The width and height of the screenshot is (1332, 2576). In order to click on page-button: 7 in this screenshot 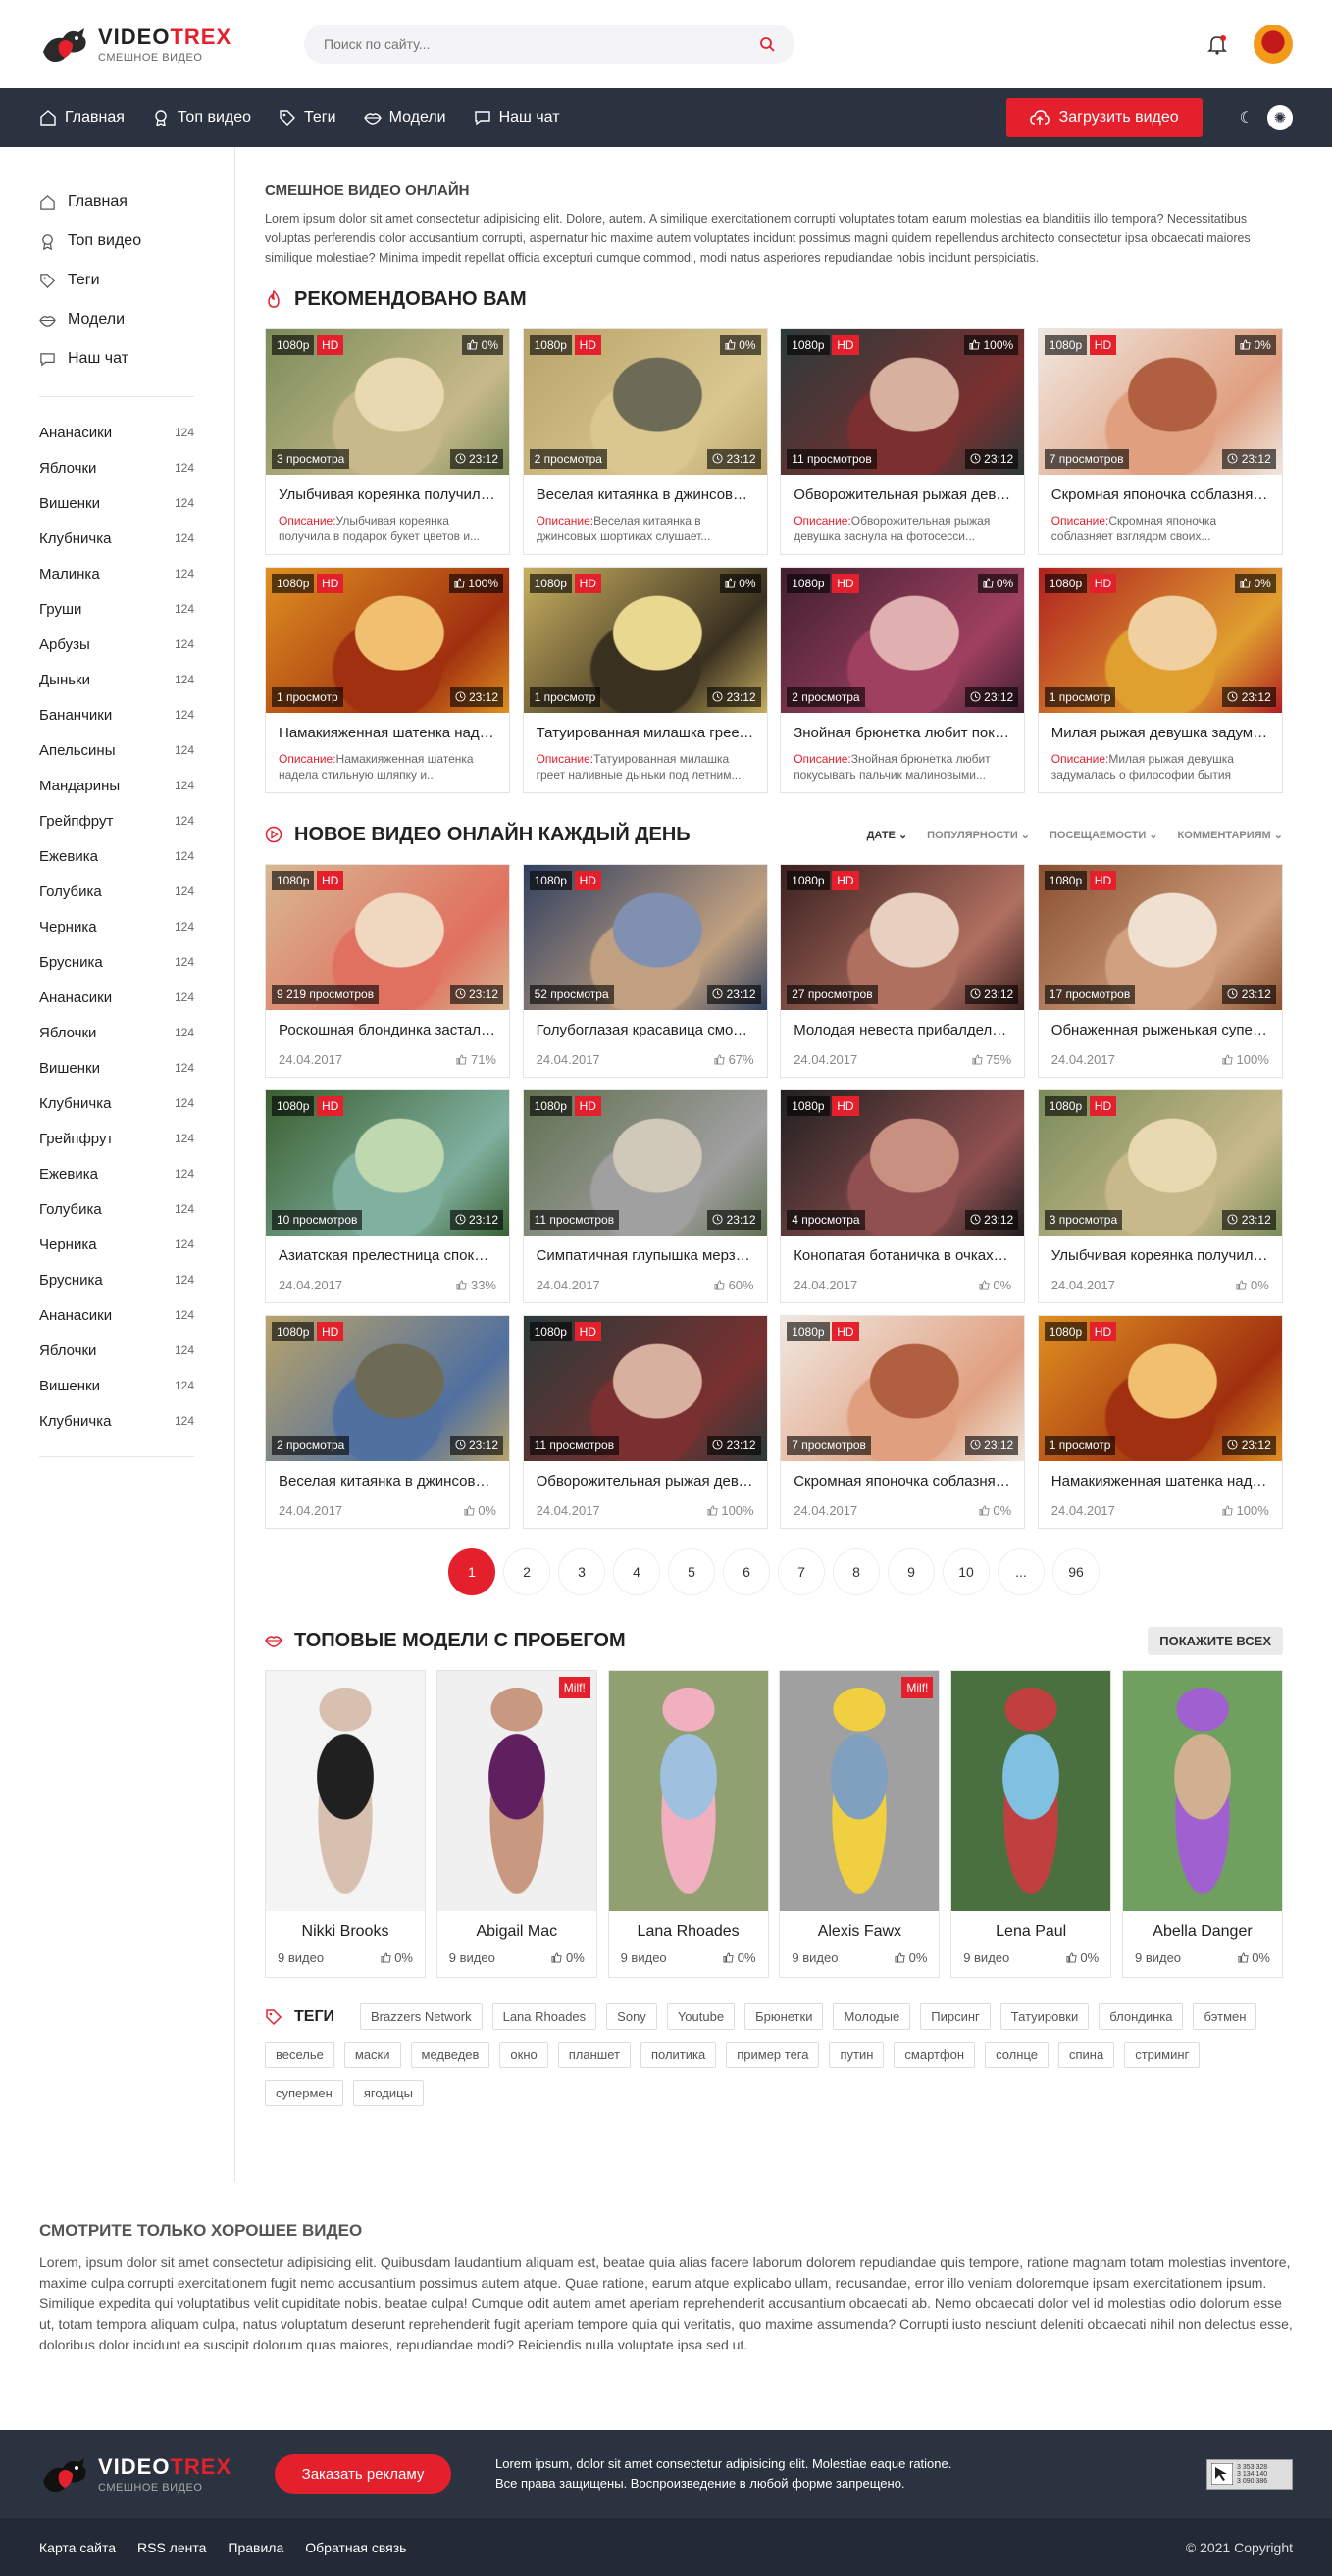, I will do `click(801, 1572)`.